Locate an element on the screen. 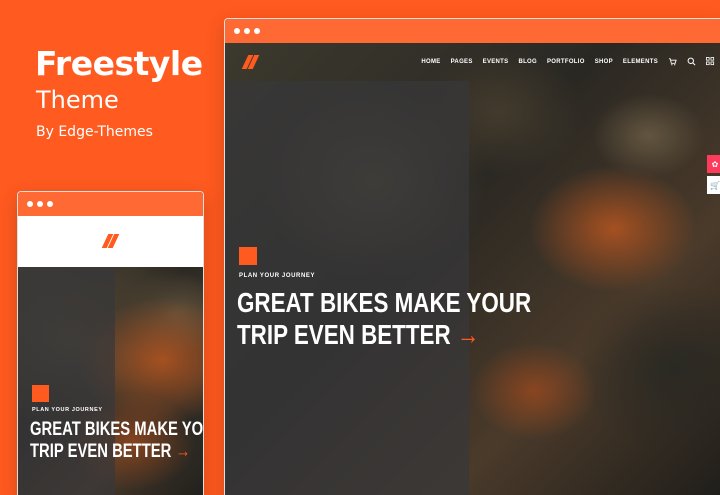 The width and height of the screenshot is (720, 495). nav-item-pages: PAGES is located at coordinates (462, 62).